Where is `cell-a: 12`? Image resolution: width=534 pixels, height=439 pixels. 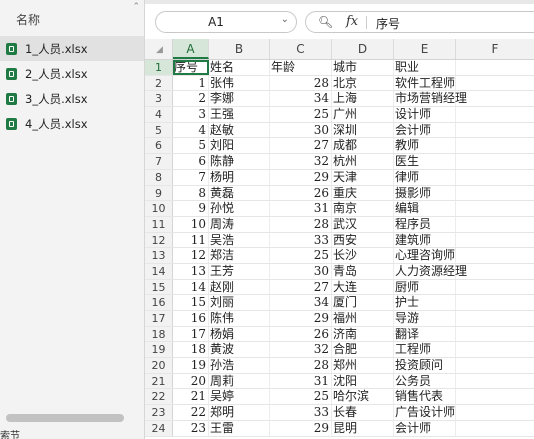
cell-a: 12 is located at coordinates (191, 255).